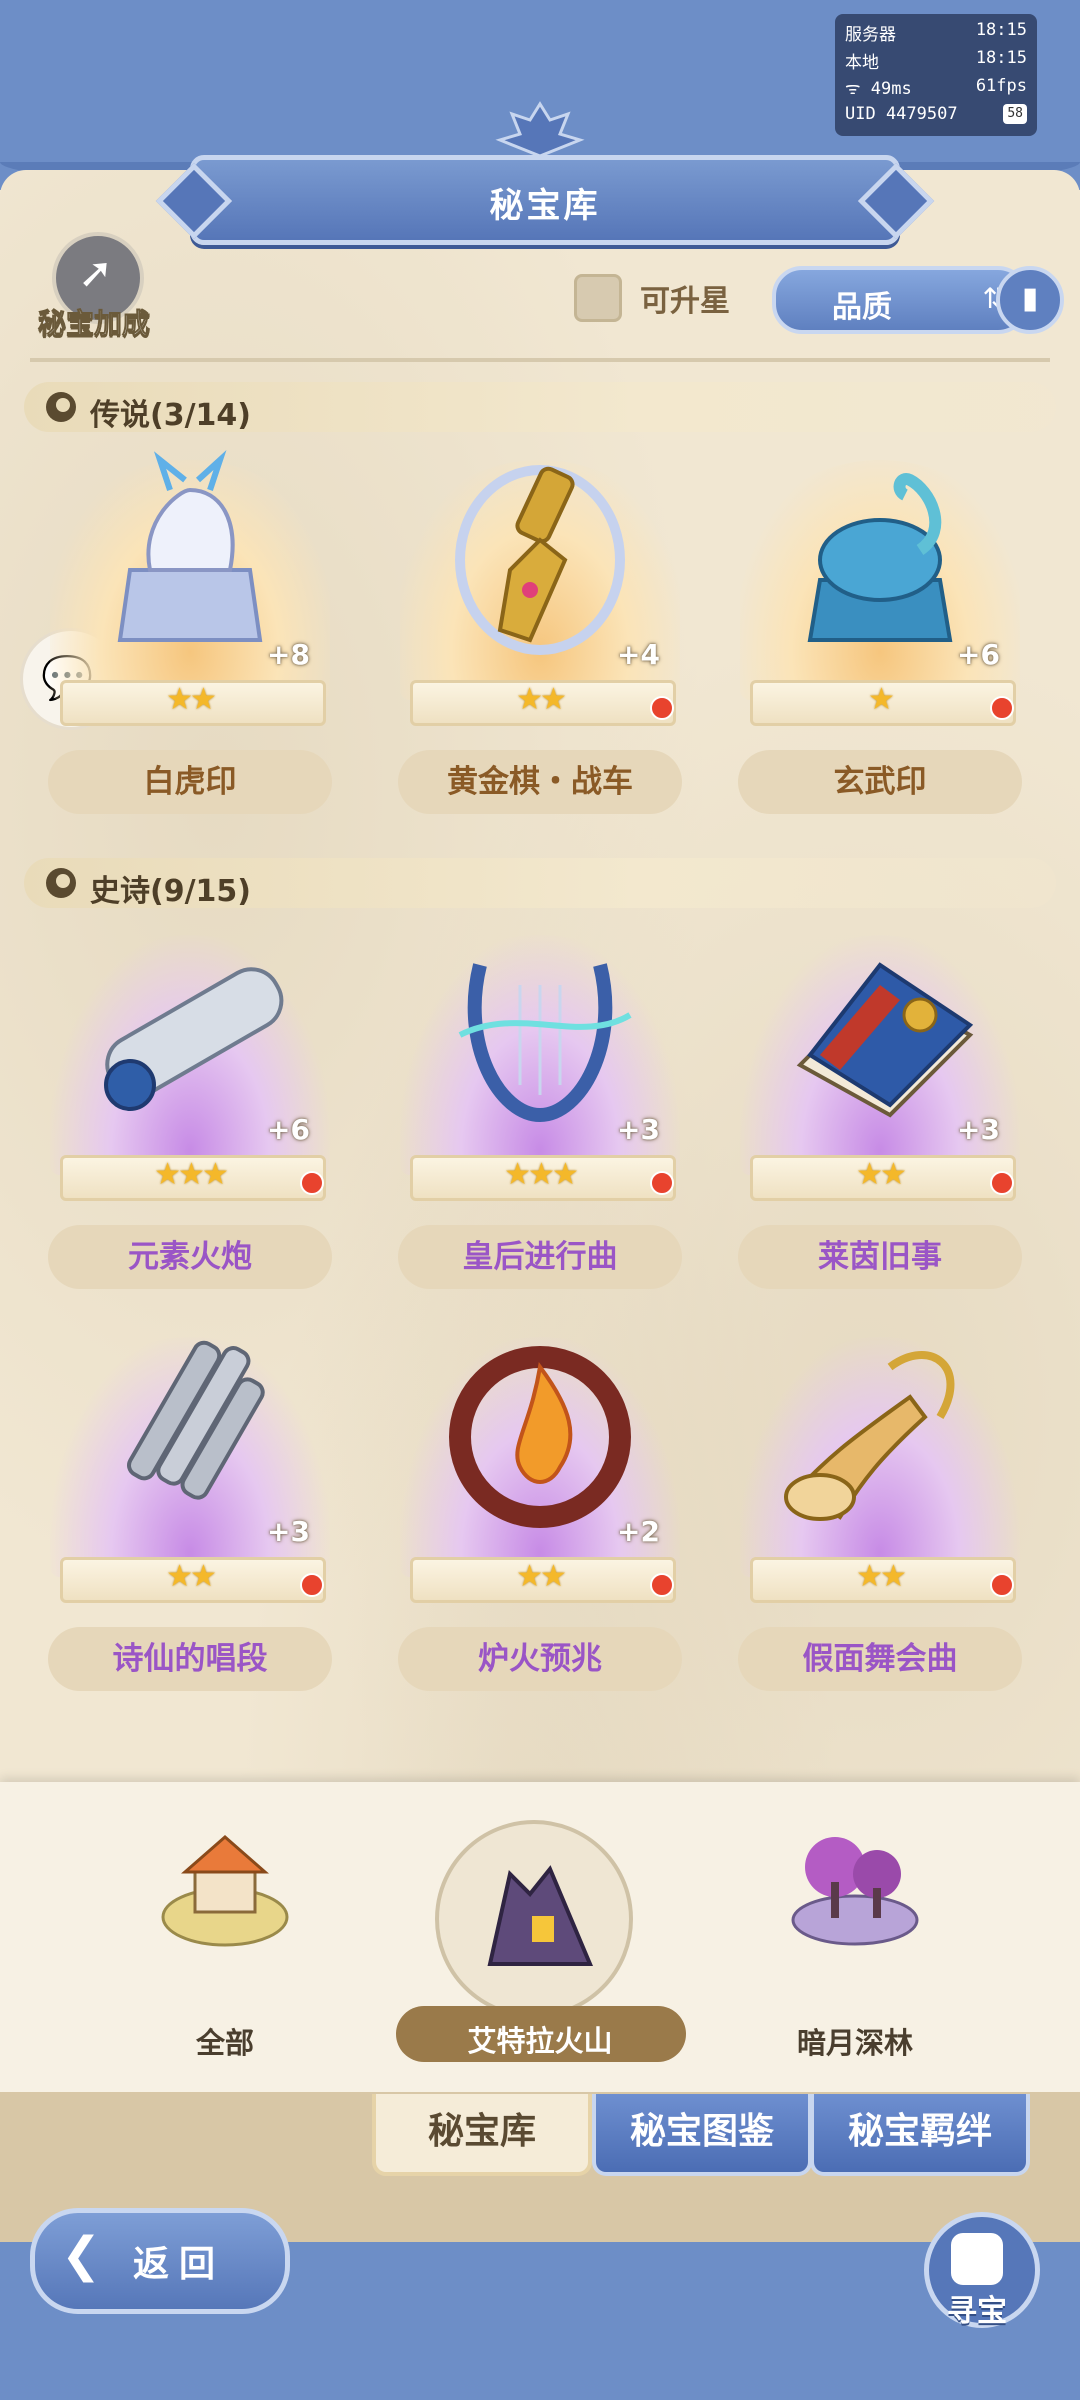 The image size is (1080, 2400). I want to click on treasure-name: 白虎印, so click(190, 782).